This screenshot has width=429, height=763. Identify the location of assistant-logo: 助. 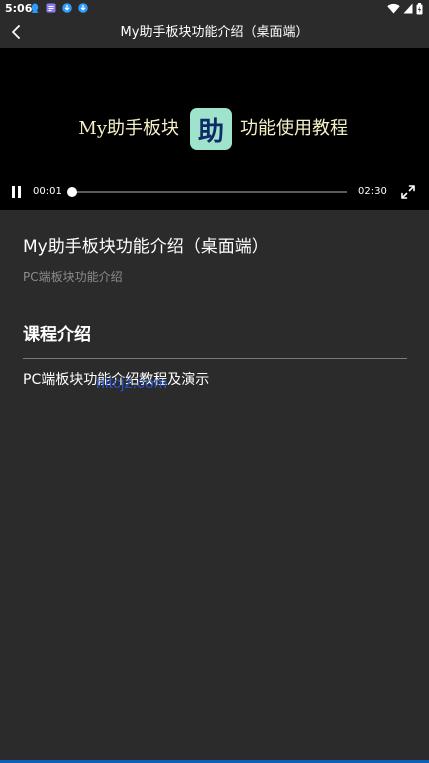
(211, 129).